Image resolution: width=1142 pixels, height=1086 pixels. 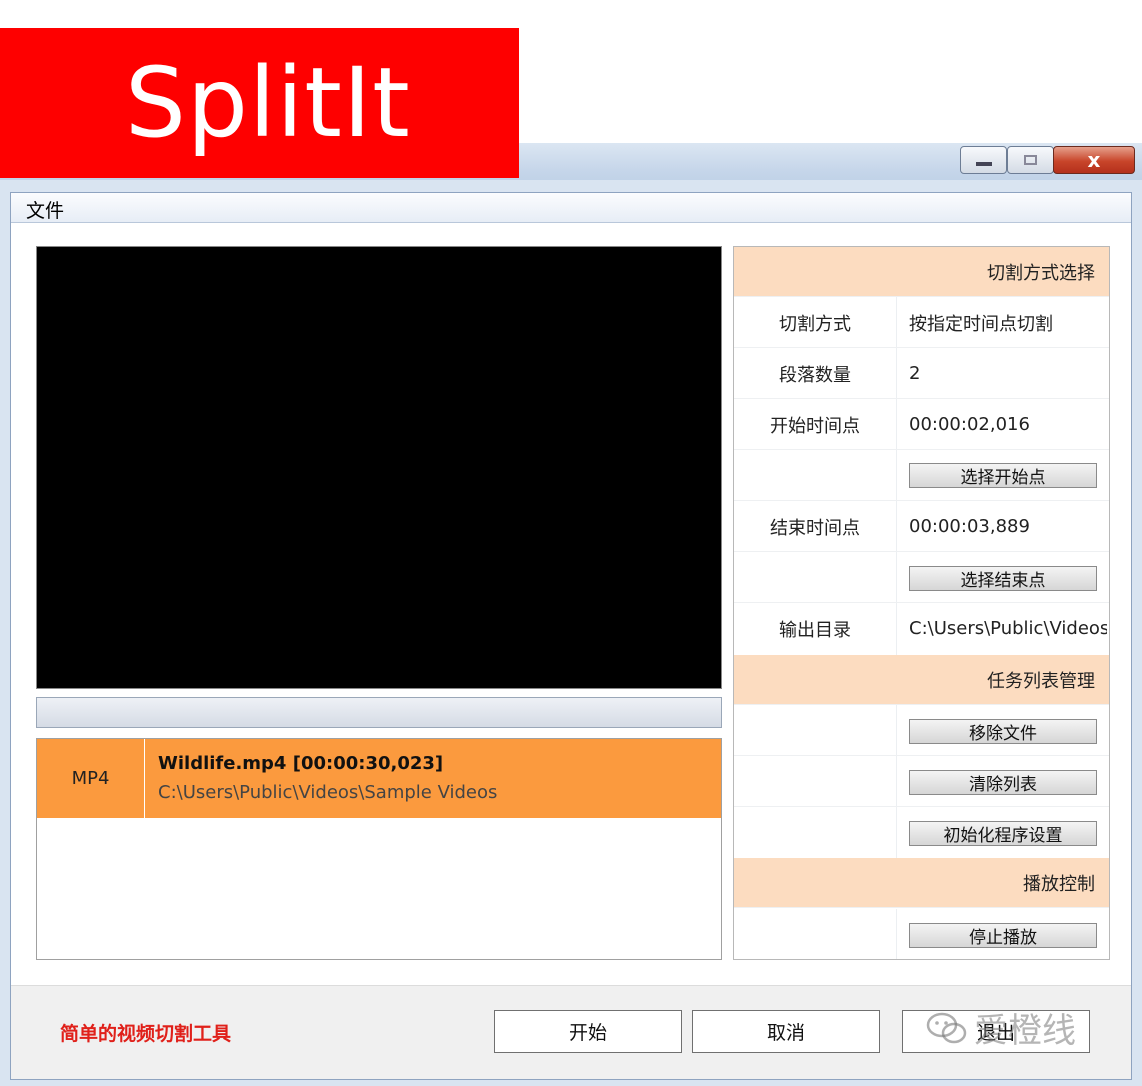 I want to click on app-tagline: 简单的视频切割工具, so click(x=146, y=1034).